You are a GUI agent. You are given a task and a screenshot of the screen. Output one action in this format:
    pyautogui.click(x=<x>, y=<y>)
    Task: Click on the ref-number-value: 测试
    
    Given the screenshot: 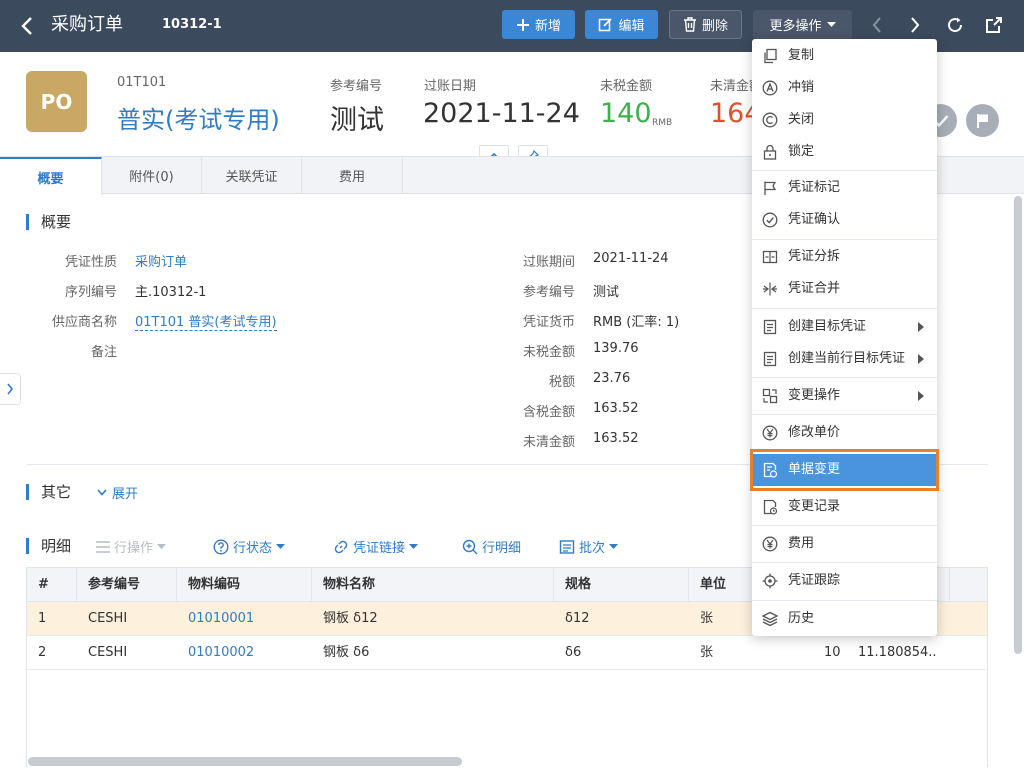 What is the action you would take?
    pyautogui.click(x=357, y=120)
    